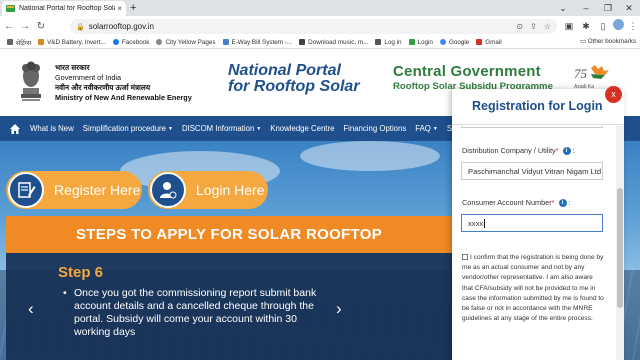 The image size is (640, 360). Describe the element at coordinates (518, 151) in the screenshot. I see `discom-label: Distribution Company / Utility* i :` at that location.